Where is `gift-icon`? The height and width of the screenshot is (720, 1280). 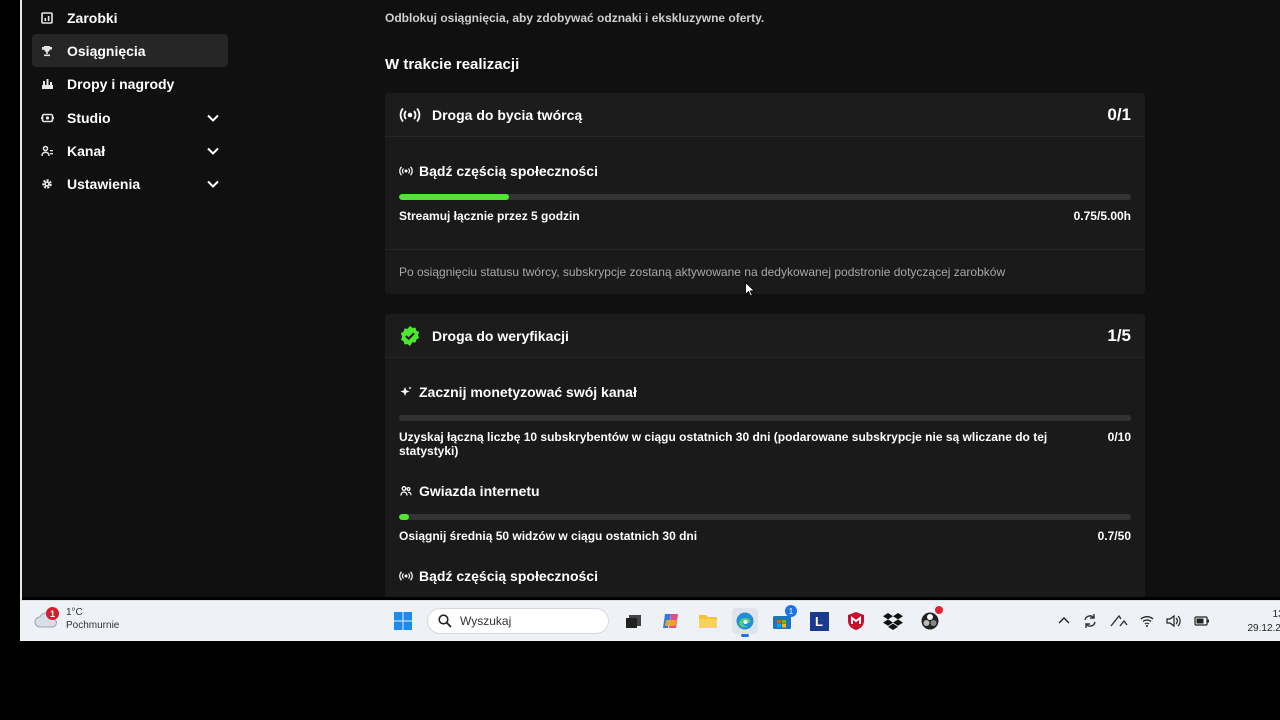
gift-icon is located at coordinates (47, 84).